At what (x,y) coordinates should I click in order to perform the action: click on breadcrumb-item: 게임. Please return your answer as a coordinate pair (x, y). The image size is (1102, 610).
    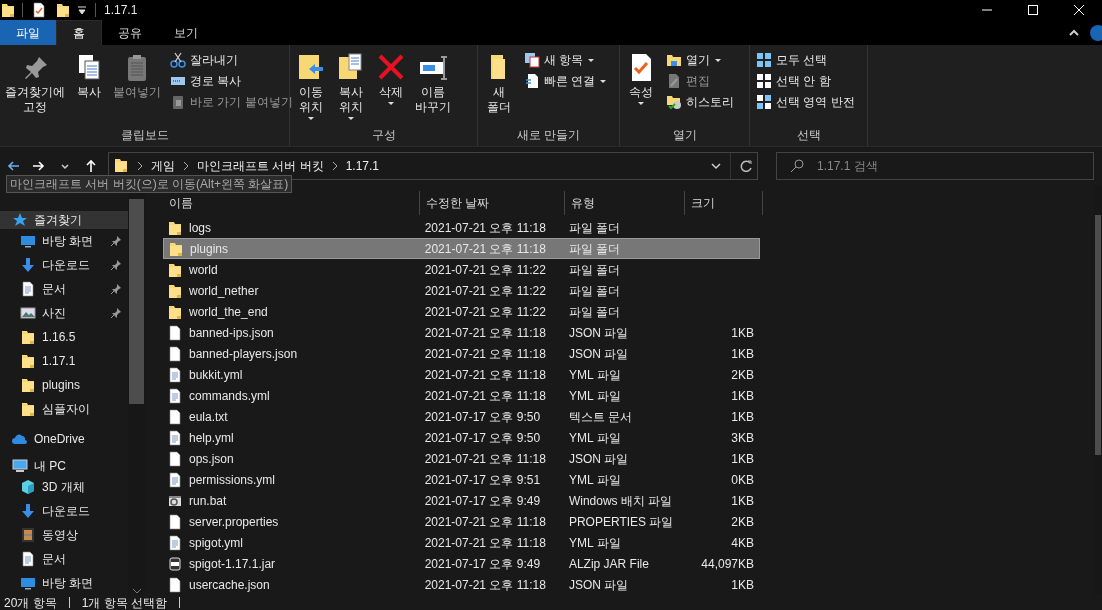
    Looking at the image, I should click on (163, 166).